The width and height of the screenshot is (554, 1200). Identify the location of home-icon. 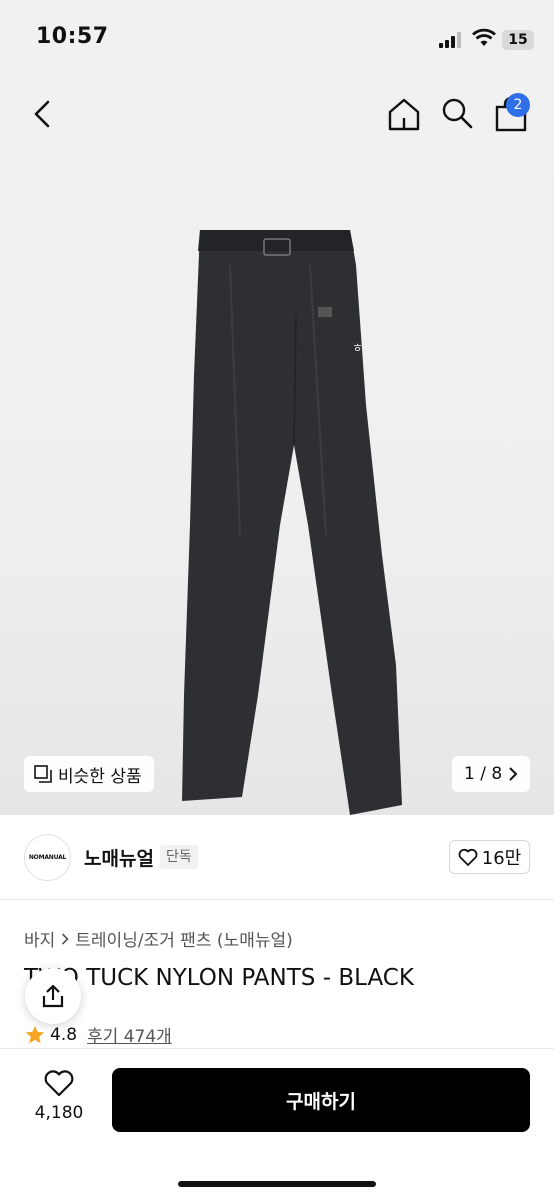
(404, 114).